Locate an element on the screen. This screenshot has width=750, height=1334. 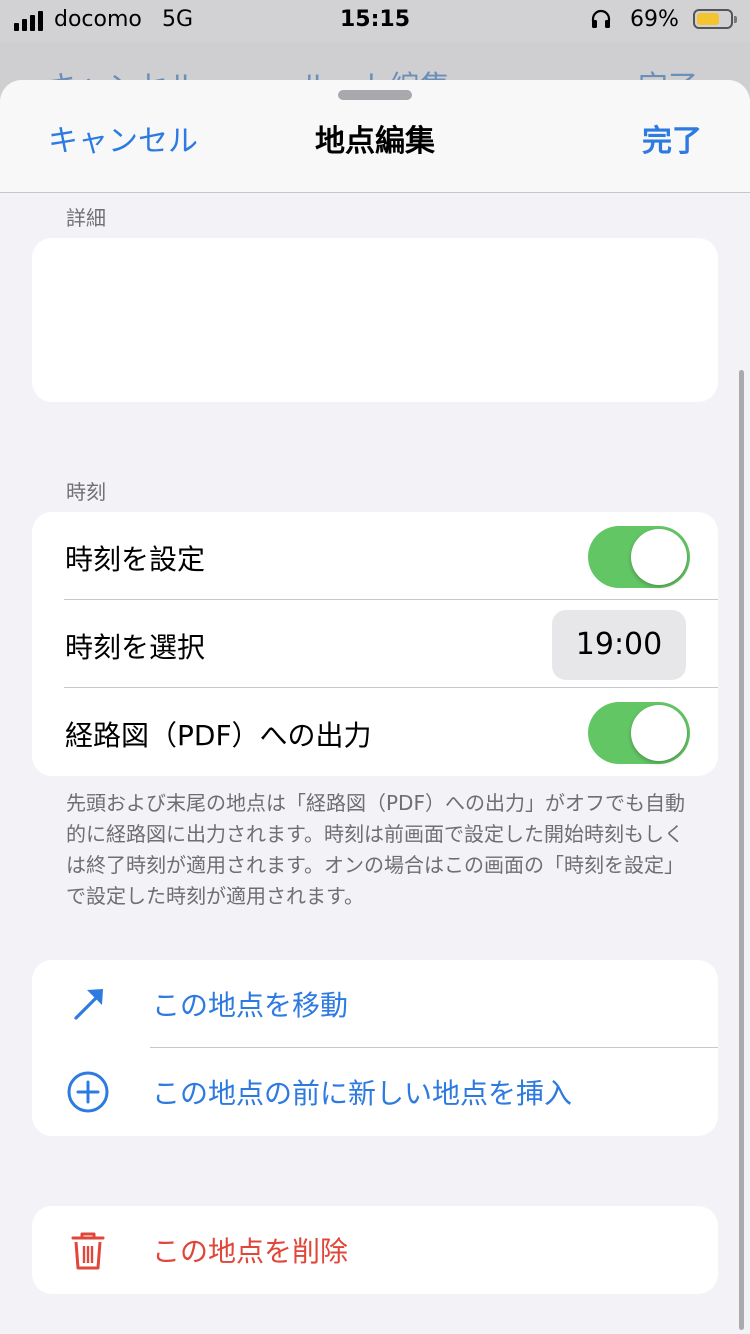
time-section-title: 時刻 is located at coordinates (86, 492).